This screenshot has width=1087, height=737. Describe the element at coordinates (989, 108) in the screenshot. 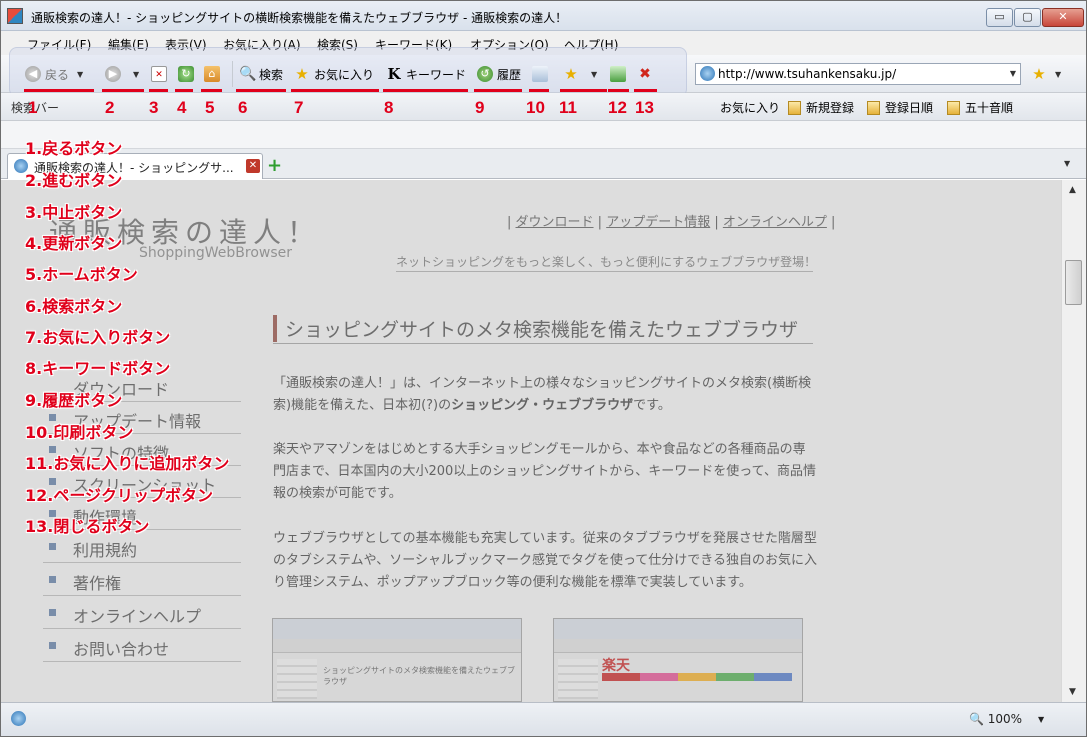

I see `favbar-label: 五十音順` at that location.